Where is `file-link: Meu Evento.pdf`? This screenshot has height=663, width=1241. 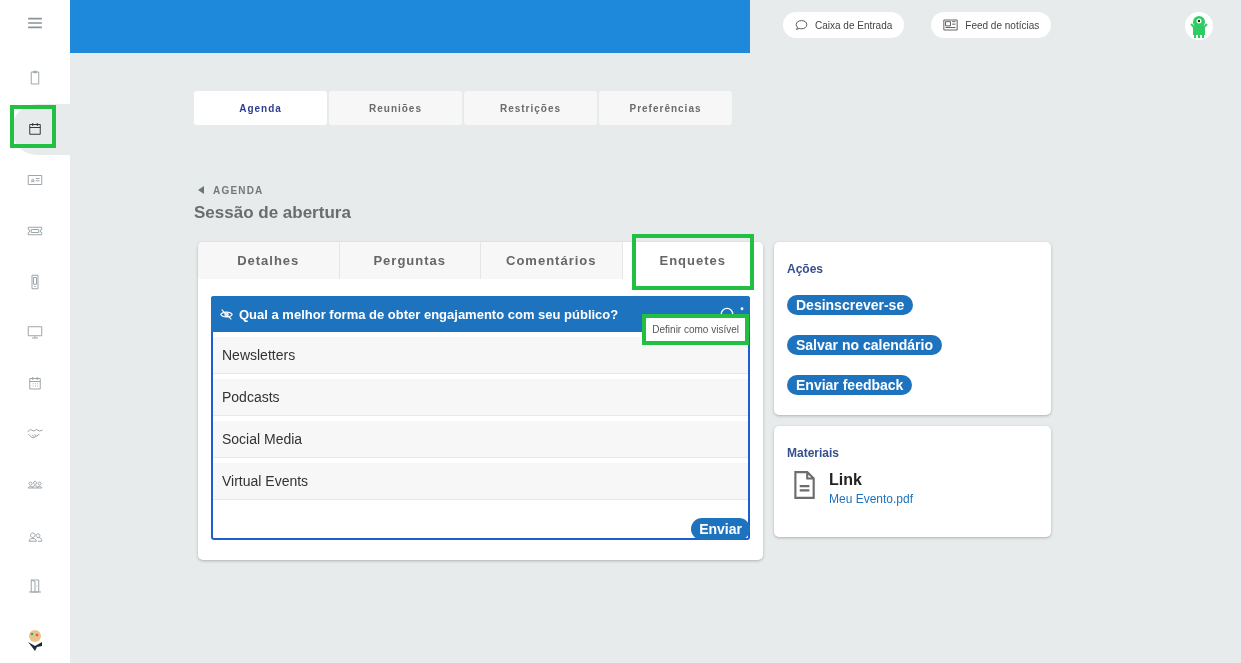 file-link: Meu Evento.pdf is located at coordinates (871, 499).